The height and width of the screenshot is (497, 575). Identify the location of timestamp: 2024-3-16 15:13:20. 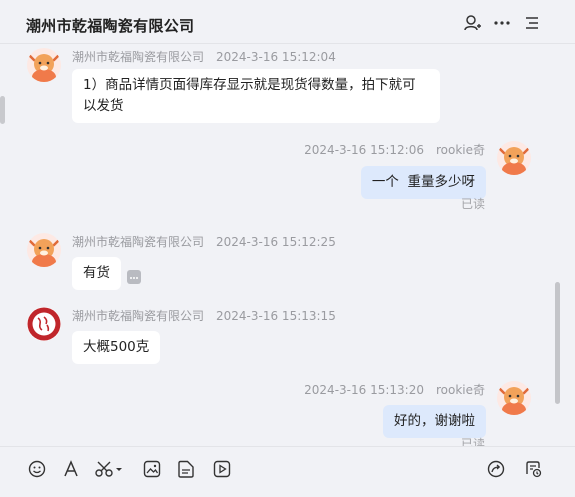
(364, 390).